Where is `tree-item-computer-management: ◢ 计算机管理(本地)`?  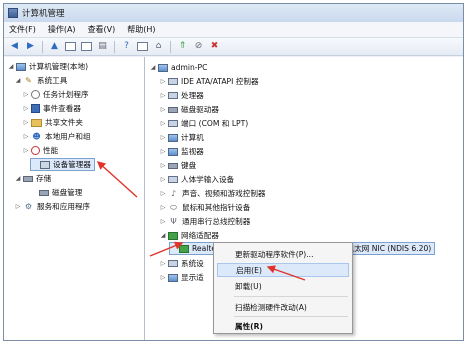
tree-item-computer-management: ◢ 计算机管理(本地) is located at coordinates (47, 66).